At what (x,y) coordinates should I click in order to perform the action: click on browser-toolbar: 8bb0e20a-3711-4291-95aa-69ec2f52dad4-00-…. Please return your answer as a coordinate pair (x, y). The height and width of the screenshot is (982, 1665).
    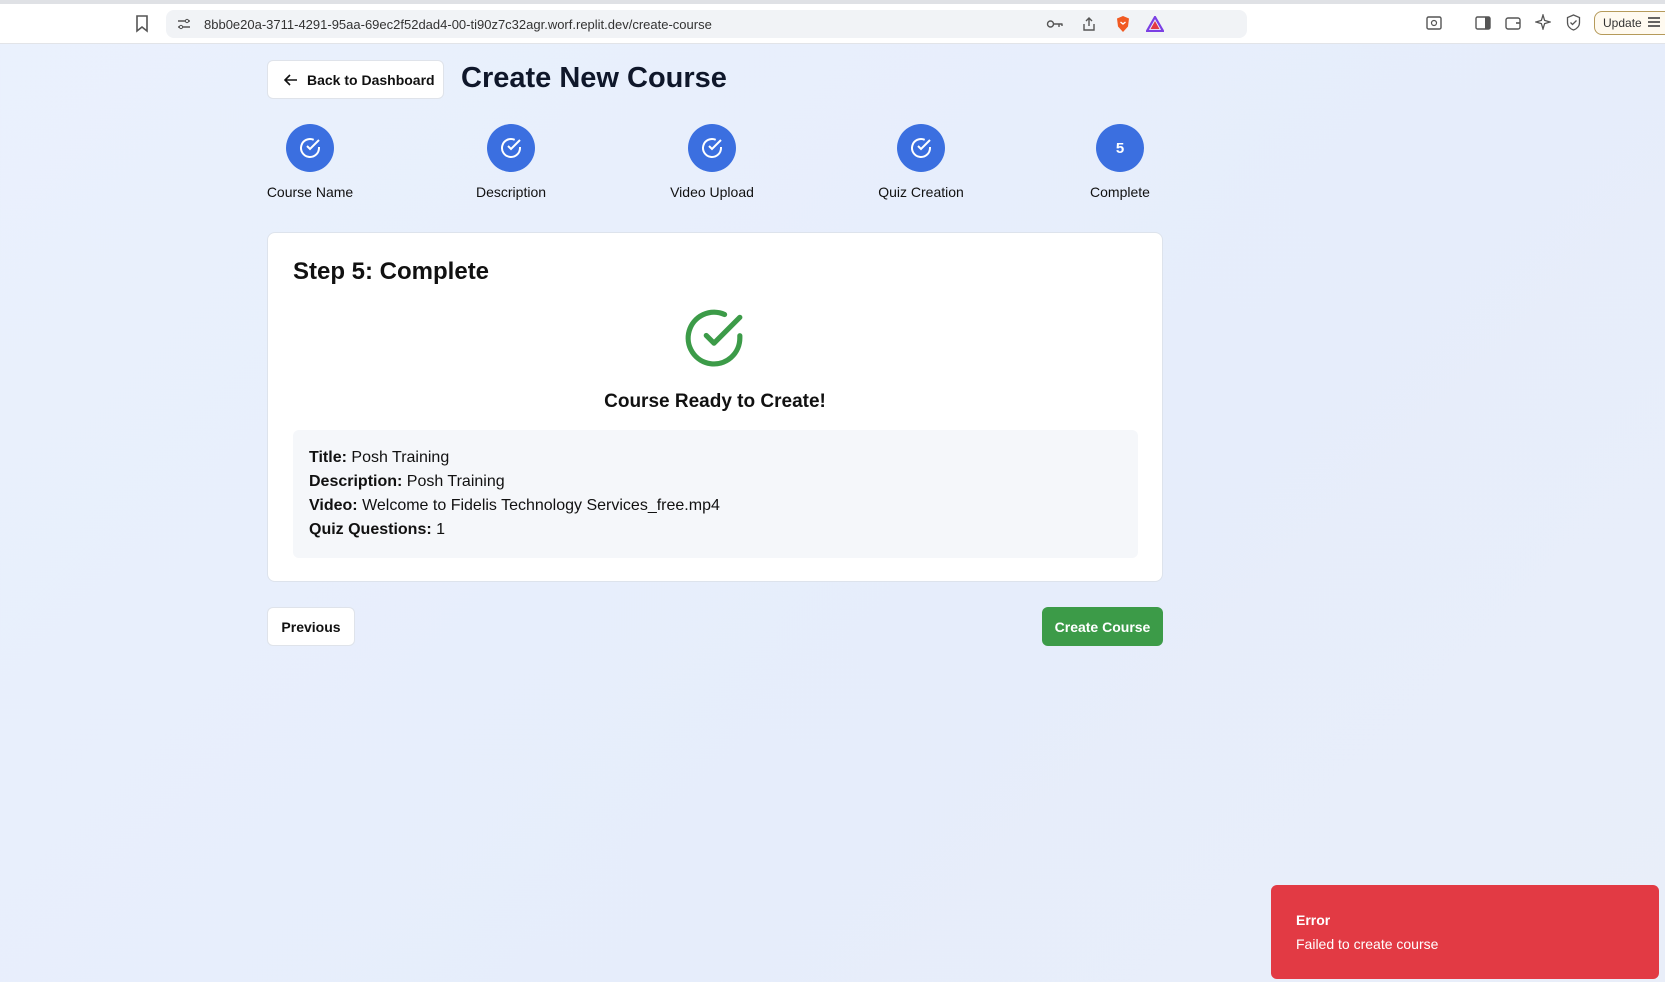
    Looking at the image, I should click on (832, 24).